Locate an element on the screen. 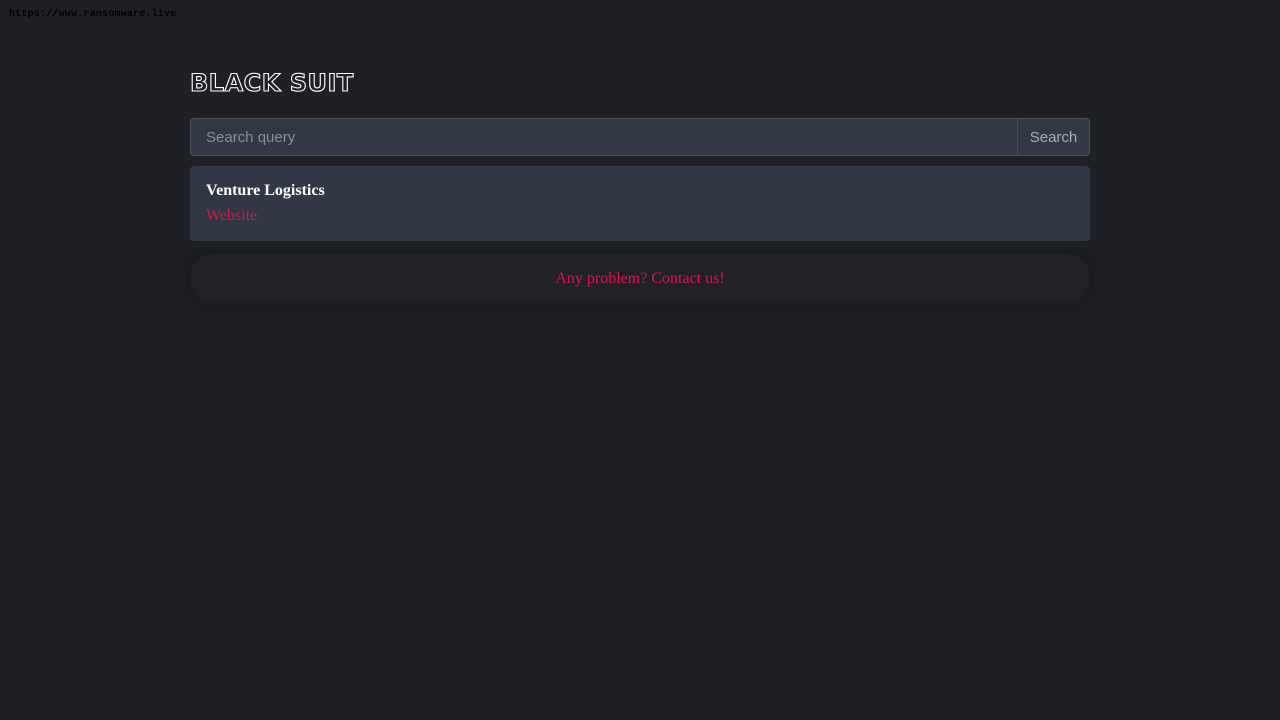  contact-link: Any problem? Contact us! is located at coordinates (639, 279).